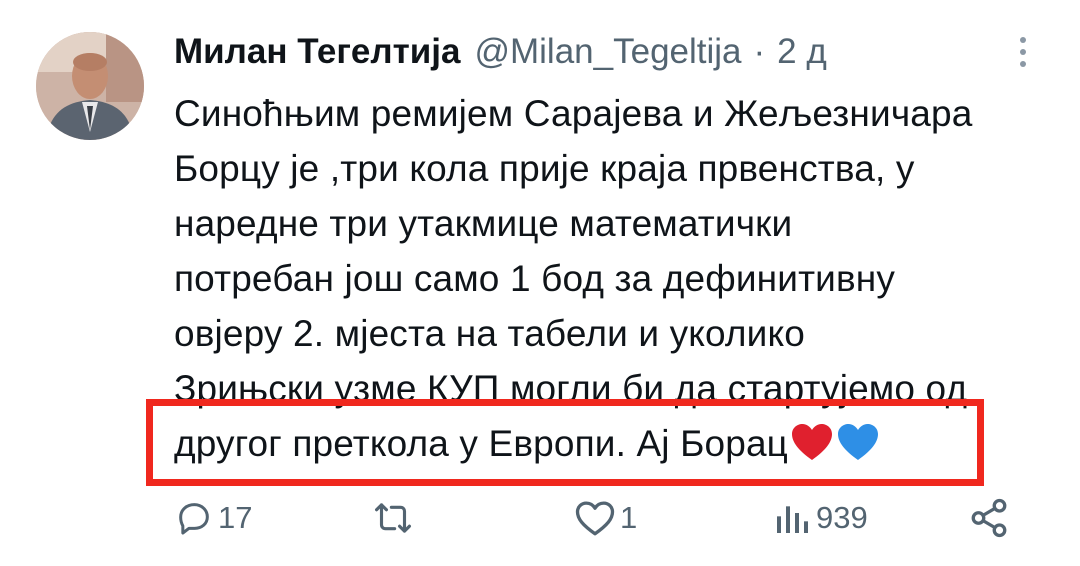  Describe the element at coordinates (629, 517) in the screenshot. I see `like-count: 1` at that location.